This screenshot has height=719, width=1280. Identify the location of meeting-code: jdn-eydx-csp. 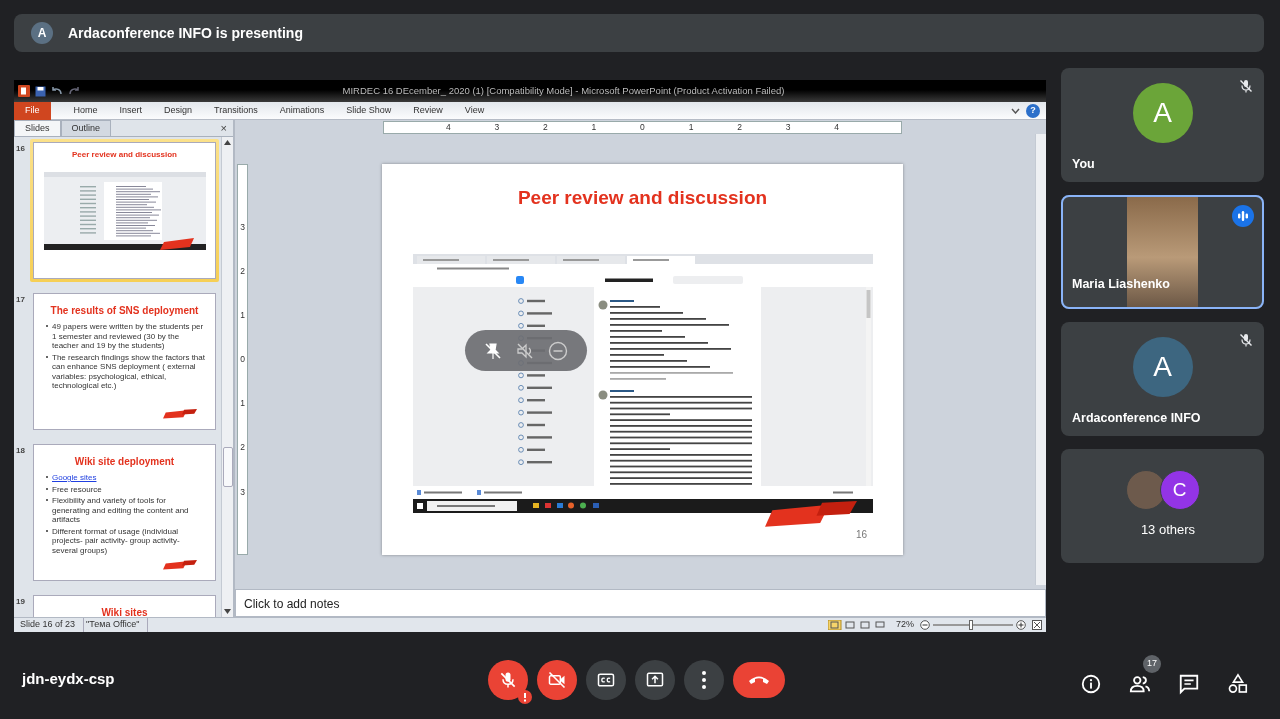
(69, 679).